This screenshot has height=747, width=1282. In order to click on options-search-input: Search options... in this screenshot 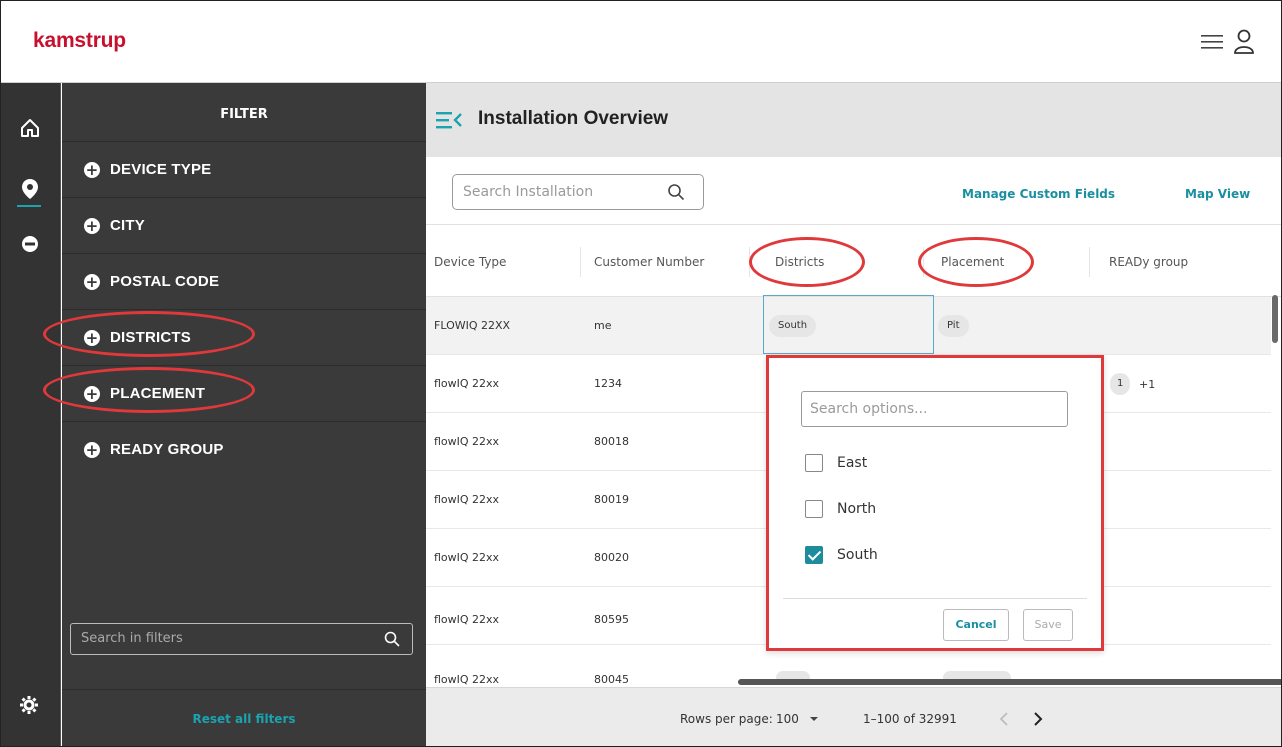, I will do `click(934, 409)`.